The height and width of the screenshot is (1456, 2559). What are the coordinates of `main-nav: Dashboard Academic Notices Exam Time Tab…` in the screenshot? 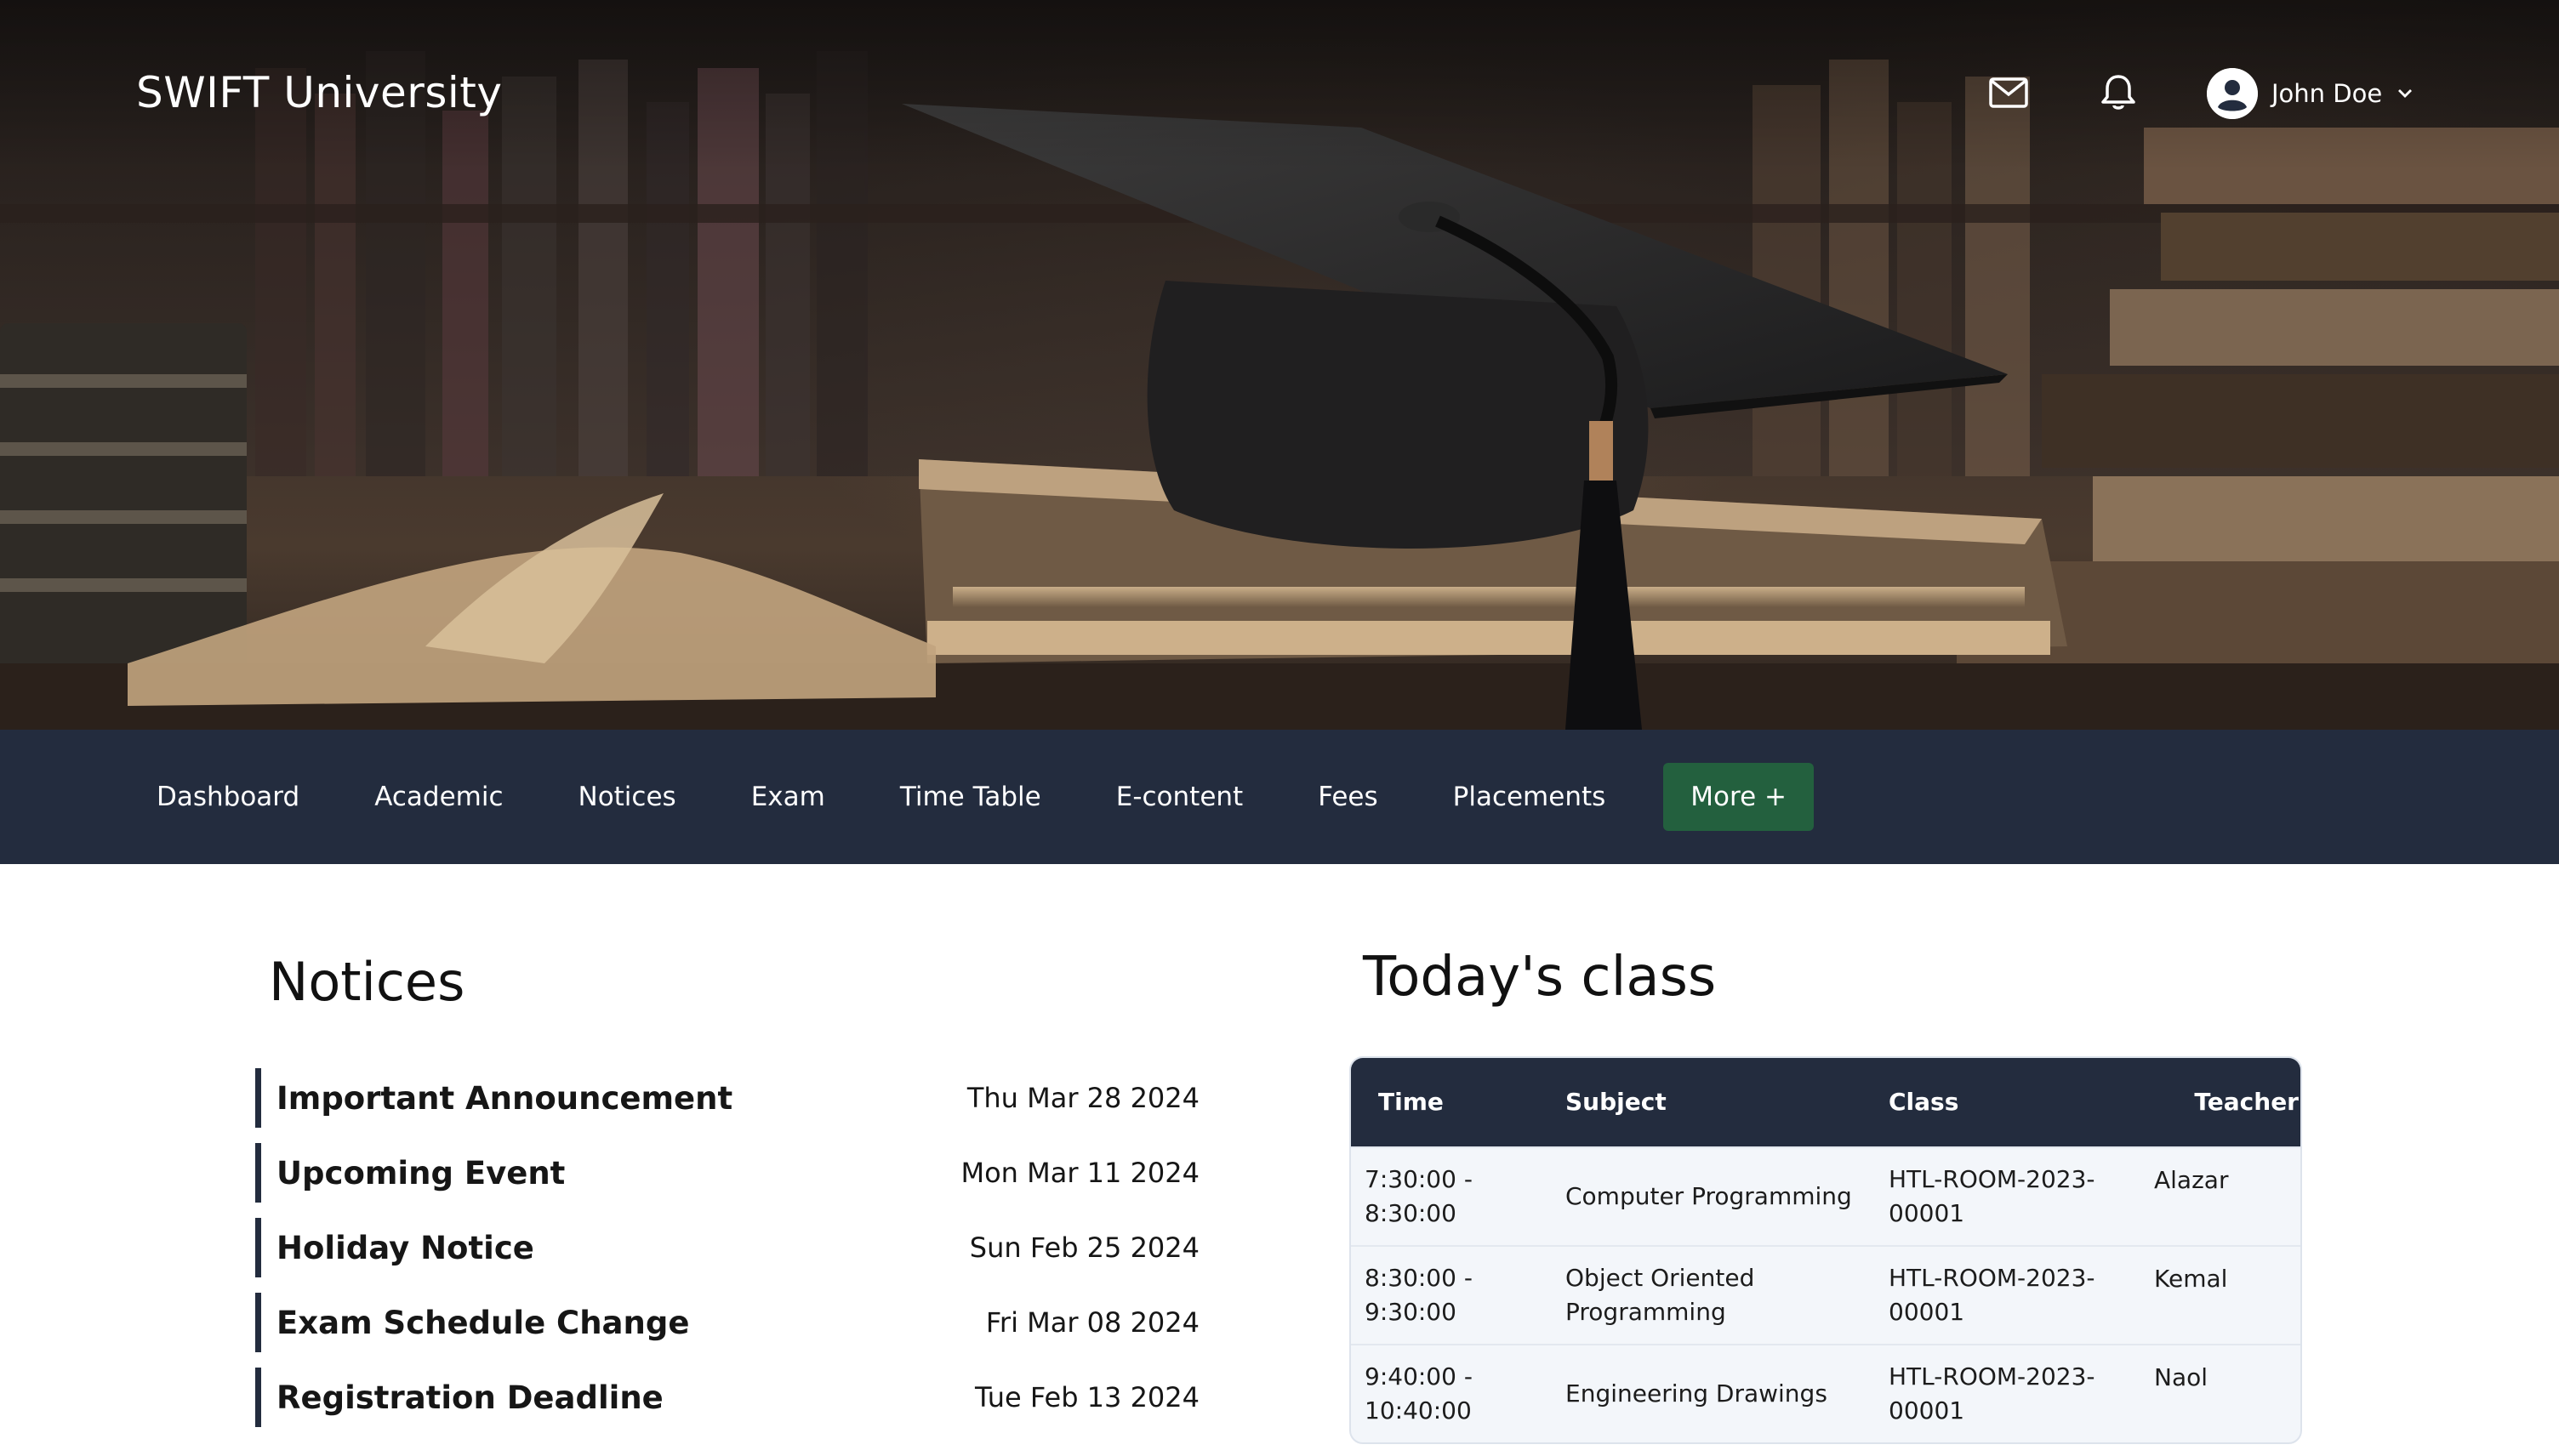 It's located at (1279, 797).